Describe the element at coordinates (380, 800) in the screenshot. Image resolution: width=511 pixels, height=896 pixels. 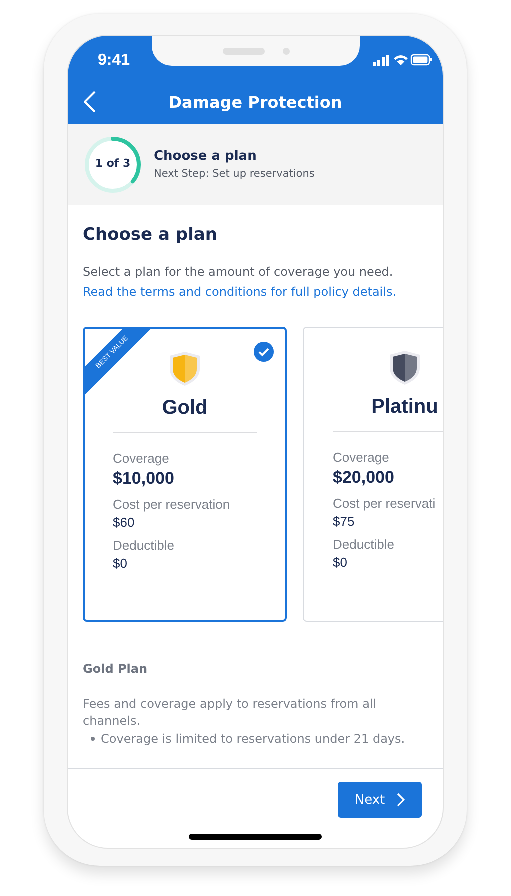
I see `next-button: Next` at that location.